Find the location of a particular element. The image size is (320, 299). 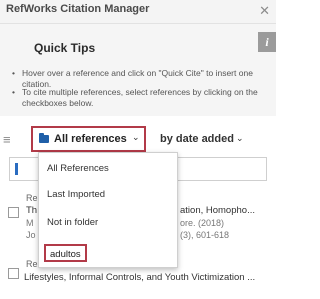

reference-journal-end: (3), 601-618 is located at coordinates (205, 235).